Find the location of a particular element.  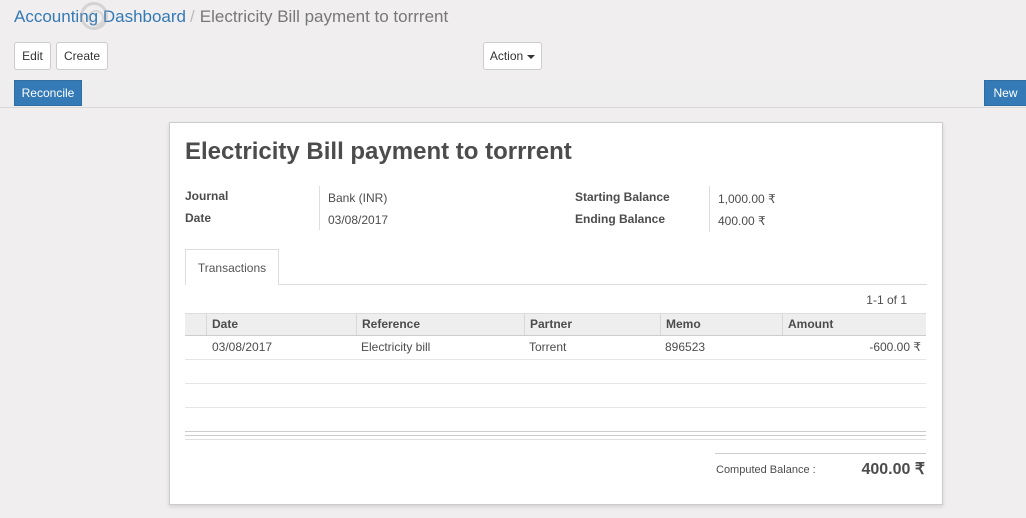

action-dropdown-label: Action is located at coordinates (506, 56).